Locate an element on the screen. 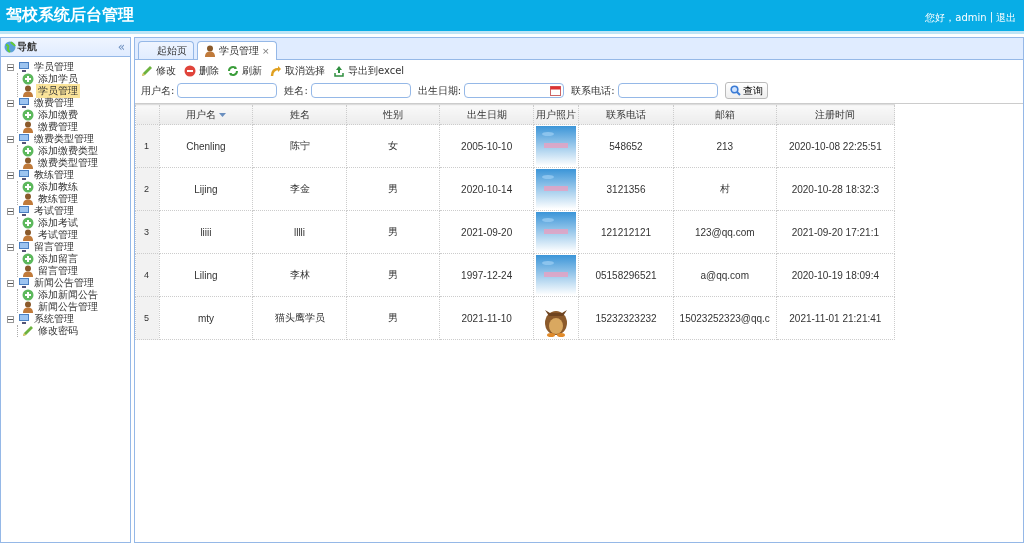 This screenshot has width=1024, height=543. search-button: 查询 is located at coordinates (746, 90).